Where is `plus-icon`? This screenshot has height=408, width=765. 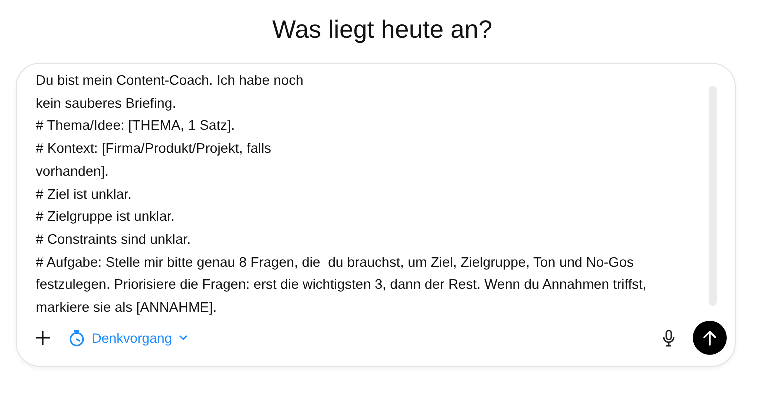
plus-icon is located at coordinates (43, 338).